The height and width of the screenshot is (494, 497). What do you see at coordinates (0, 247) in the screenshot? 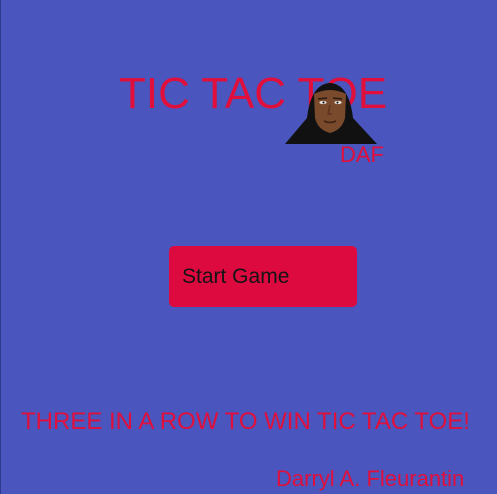
I see `window-edge` at bounding box center [0, 247].